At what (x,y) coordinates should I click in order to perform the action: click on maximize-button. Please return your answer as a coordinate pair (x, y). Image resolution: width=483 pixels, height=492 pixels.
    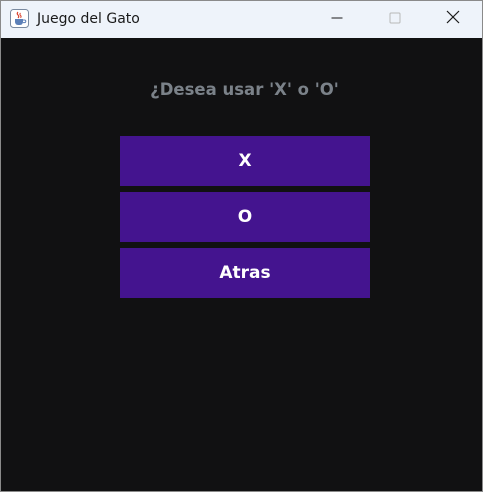
    Looking at the image, I should click on (395, 19).